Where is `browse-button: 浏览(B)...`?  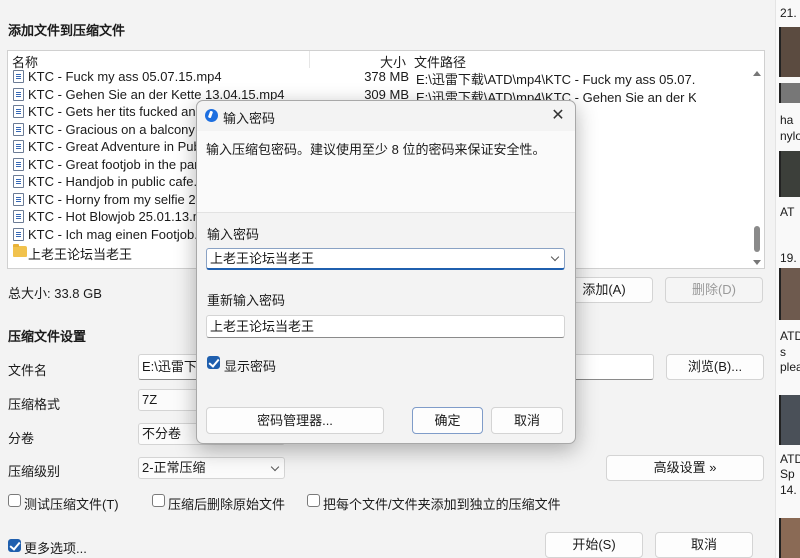
browse-button: 浏览(B)... is located at coordinates (715, 367).